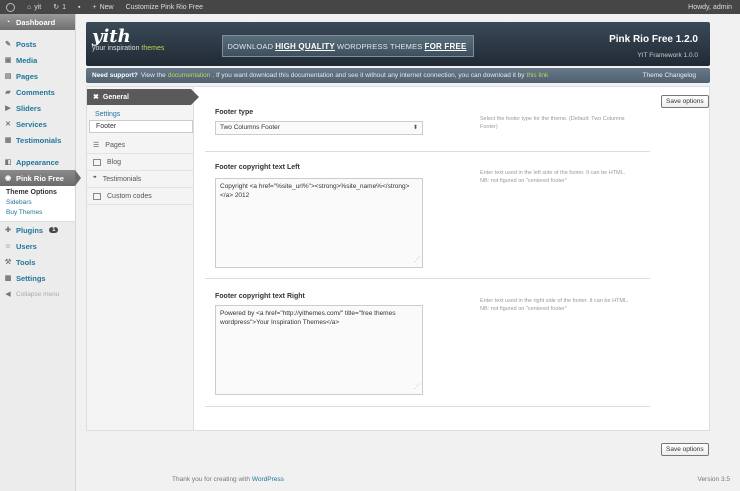 The image size is (740, 491). What do you see at coordinates (143, 97) in the screenshot?
I see `tab-general: ✖ General` at bounding box center [143, 97].